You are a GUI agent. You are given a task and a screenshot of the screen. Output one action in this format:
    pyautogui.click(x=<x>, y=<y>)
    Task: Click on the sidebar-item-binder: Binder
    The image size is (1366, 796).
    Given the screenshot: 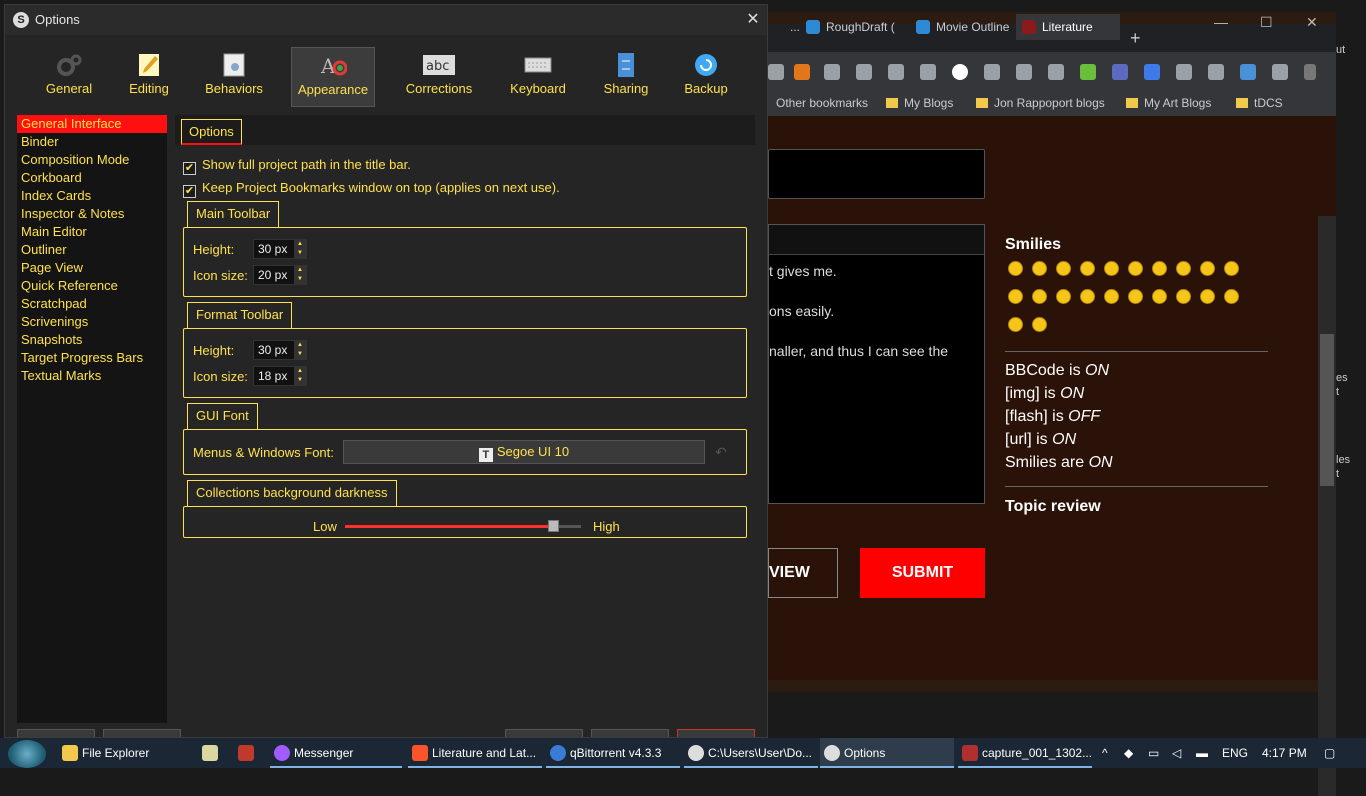 What is the action you would take?
    pyautogui.click(x=92, y=142)
    